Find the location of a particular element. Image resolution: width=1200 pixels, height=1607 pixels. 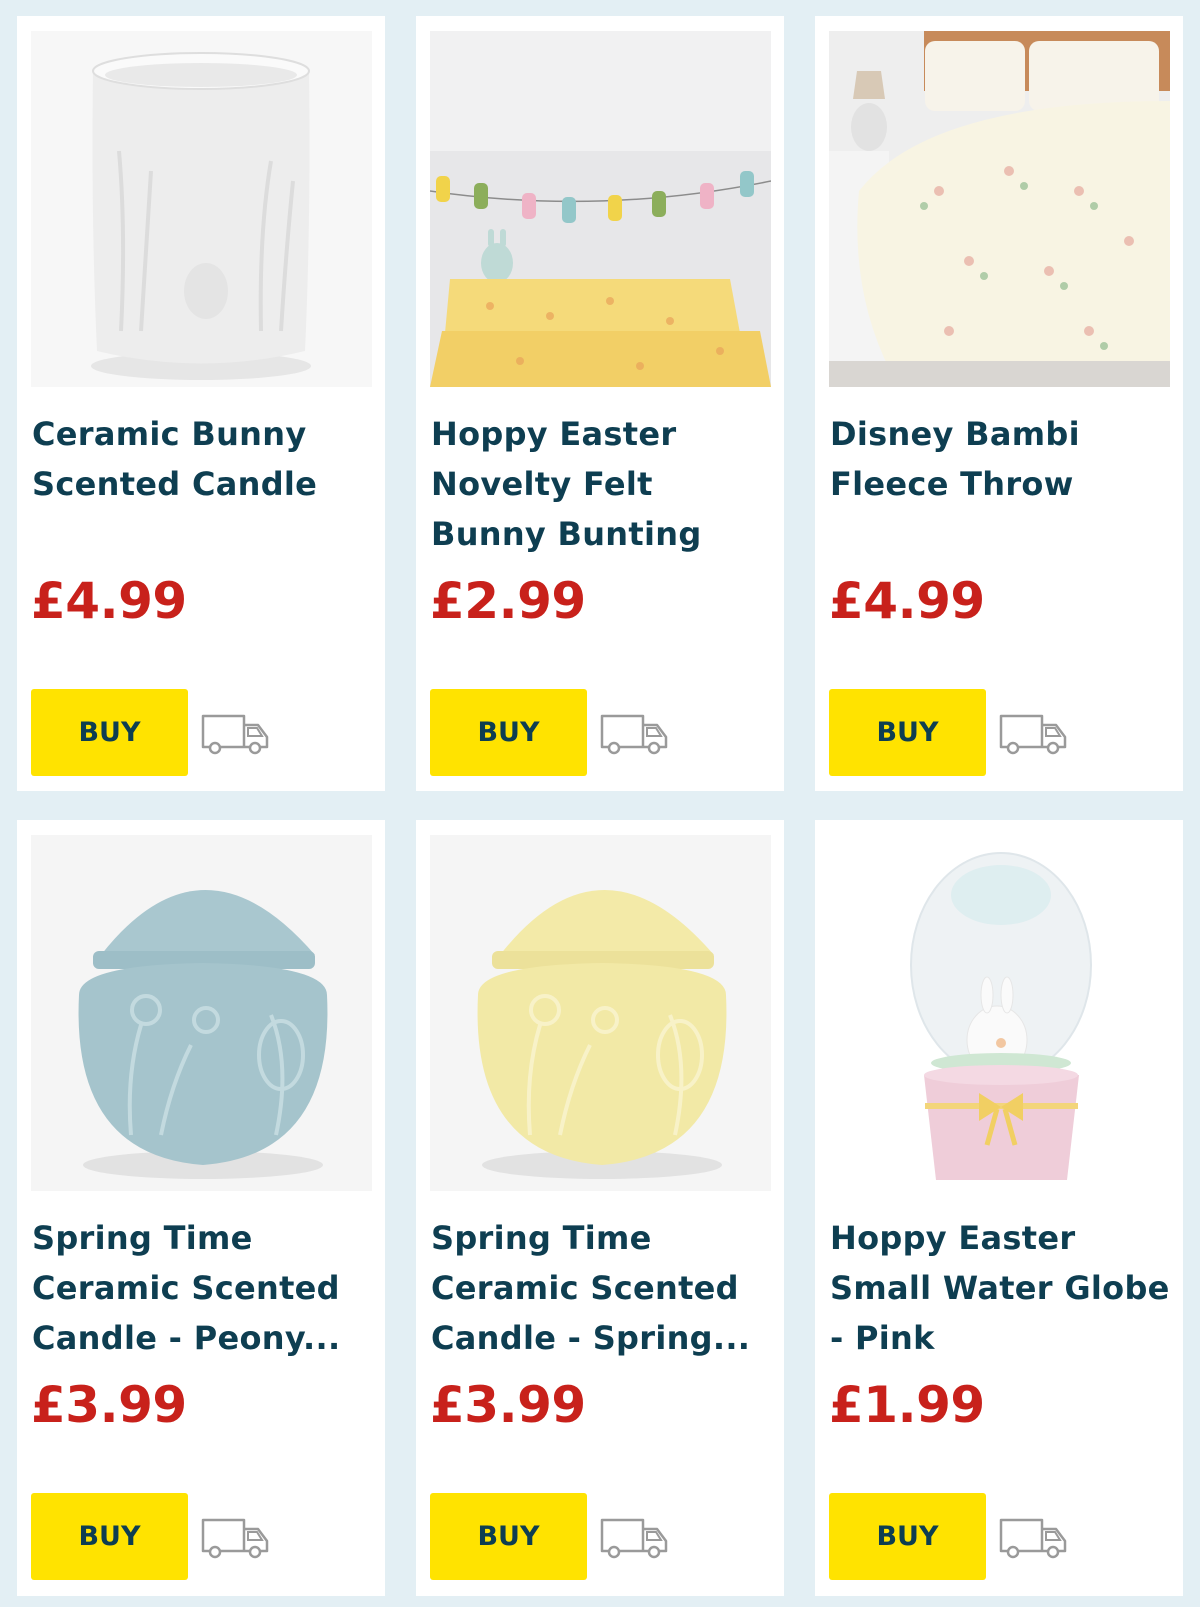

product-card: Ceramic Bunny Scented Candle £4.99 BUY is located at coordinates (201, 403).